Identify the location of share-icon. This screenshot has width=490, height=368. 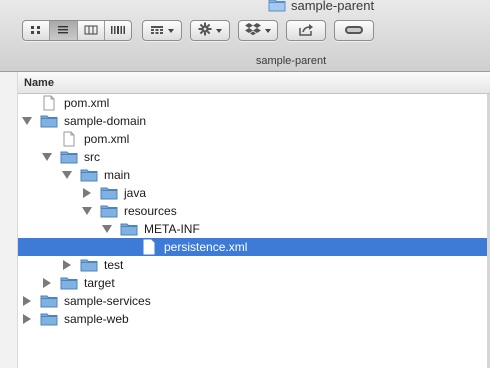
(306, 31).